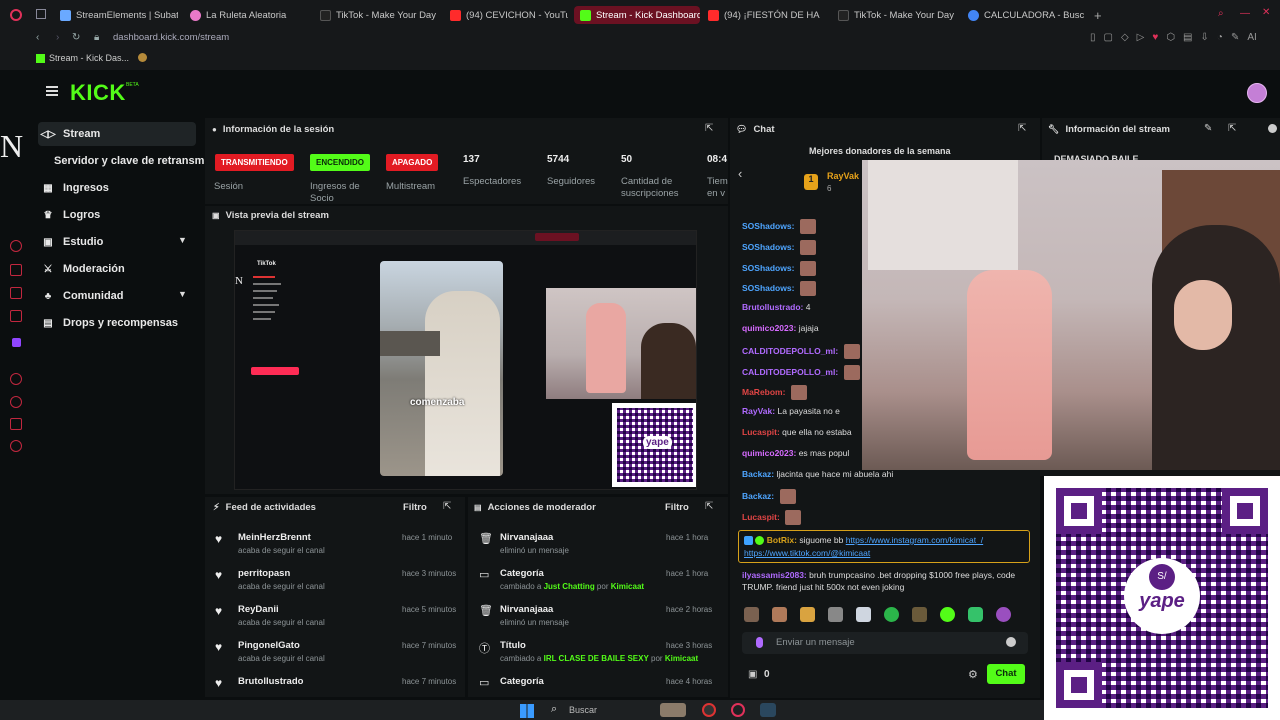 The width and height of the screenshot is (1280, 720). I want to click on bookmark-icon: ▯, so click(1093, 37).